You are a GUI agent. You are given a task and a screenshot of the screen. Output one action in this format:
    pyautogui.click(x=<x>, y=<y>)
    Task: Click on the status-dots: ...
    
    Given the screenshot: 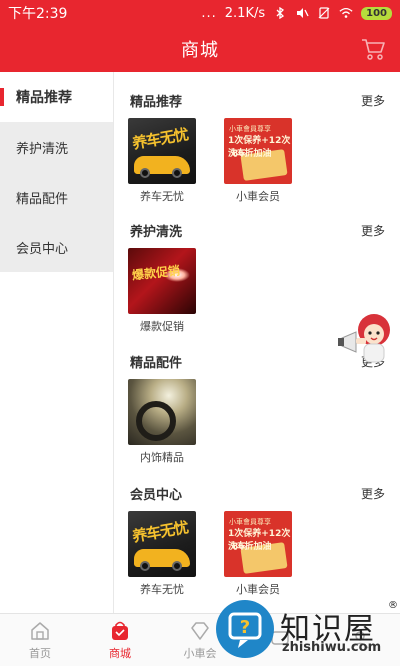 What is the action you would take?
    pyautogui.click(x=209, y=13)
    